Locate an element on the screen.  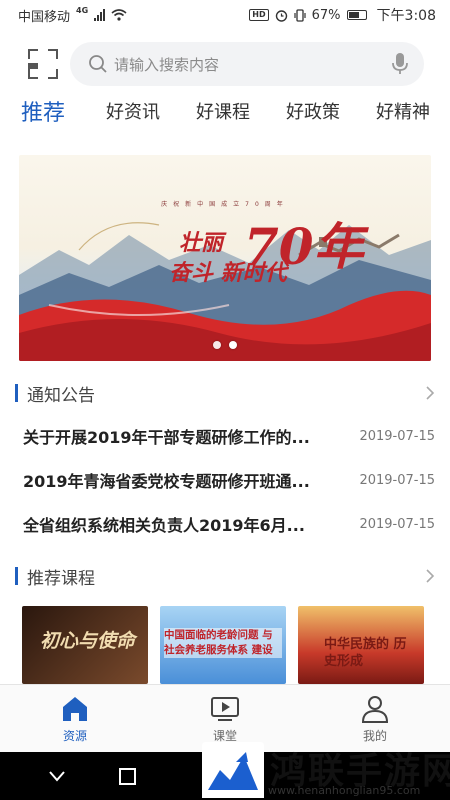
course-list: 初心与使命 中国面临的老龄问题 与社会养老服务体系 建设 中华民族的 历史形成 is located at coordinates (227, 645).